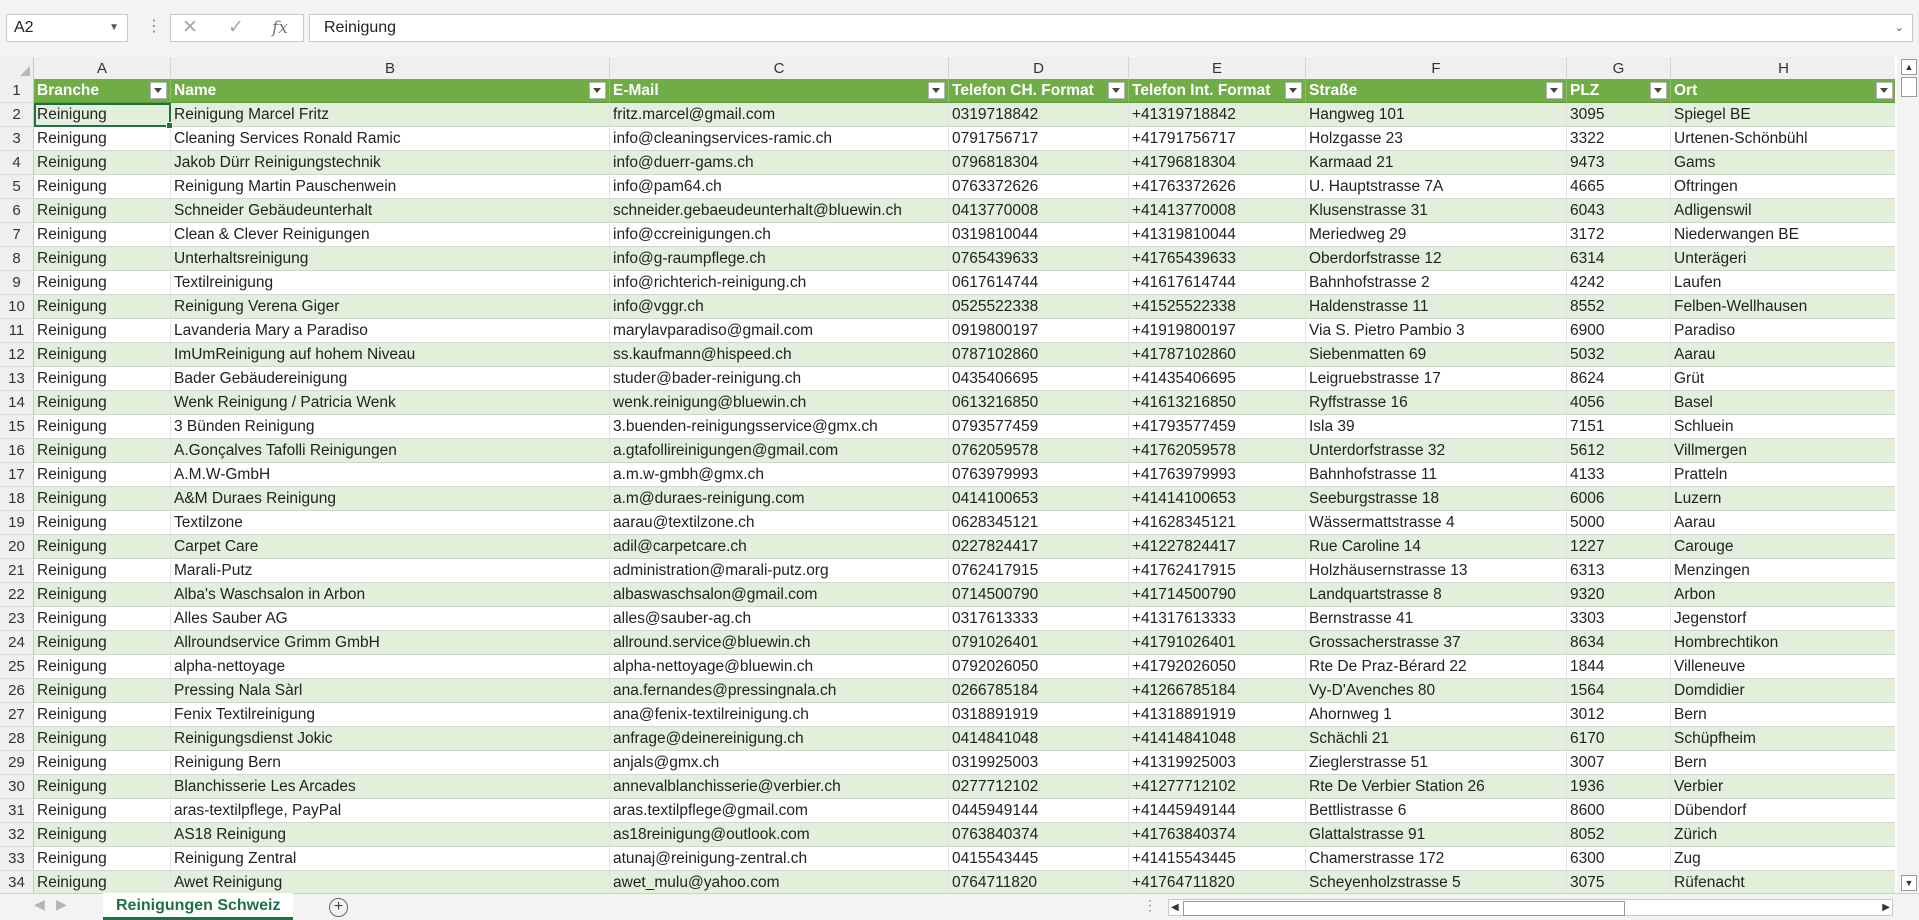 The width and height of the screenshot is (1919, 920). What do you see at coordinates (779, 523) in the screenshot?
I see `cell-c: aarau@textilzone.ch` at bounding box center [779, 523].